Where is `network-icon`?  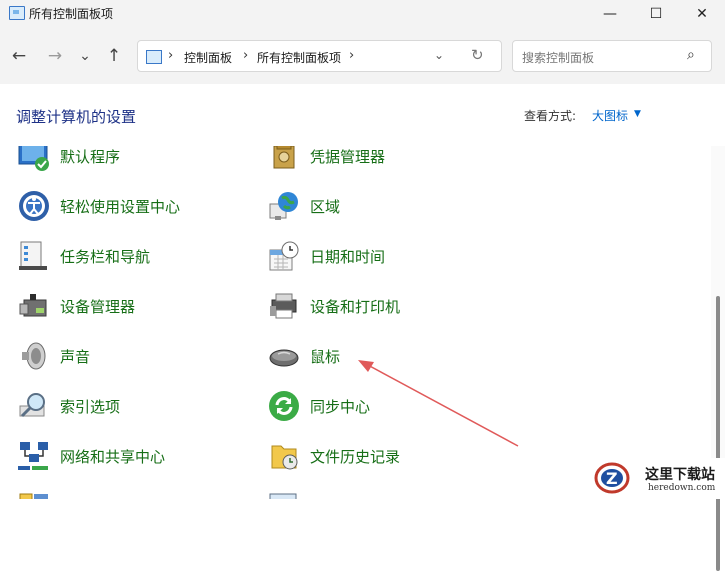 network-icon is located at coordinates (34, 456).